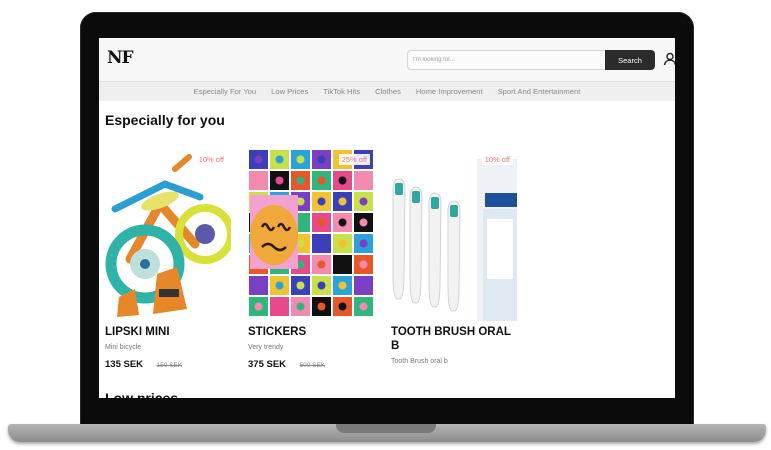 This screenshot has width=771, height=450. What do you see at coordinates (289, 91) in the screenshot?
I see `nav-item-low-prices: Low Prices` at bounding box center [289, 91].